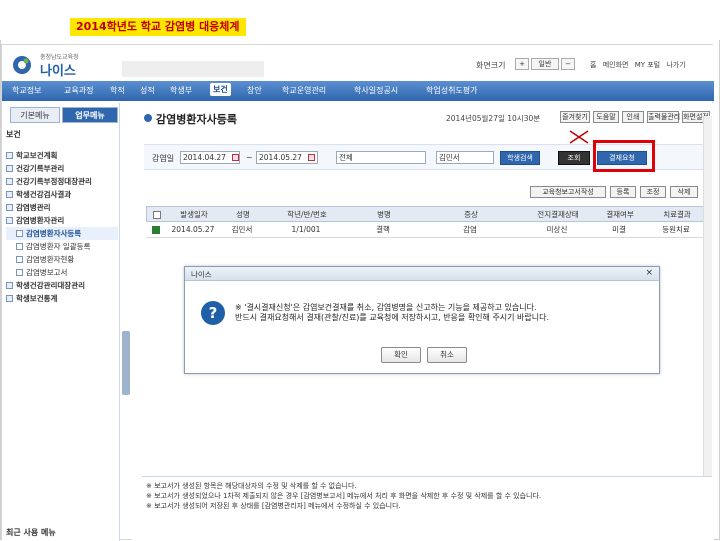  Describe the element at coordinates (196, 119) in the screenshot. I see `page-title: 감염병환자사등록` at that location.